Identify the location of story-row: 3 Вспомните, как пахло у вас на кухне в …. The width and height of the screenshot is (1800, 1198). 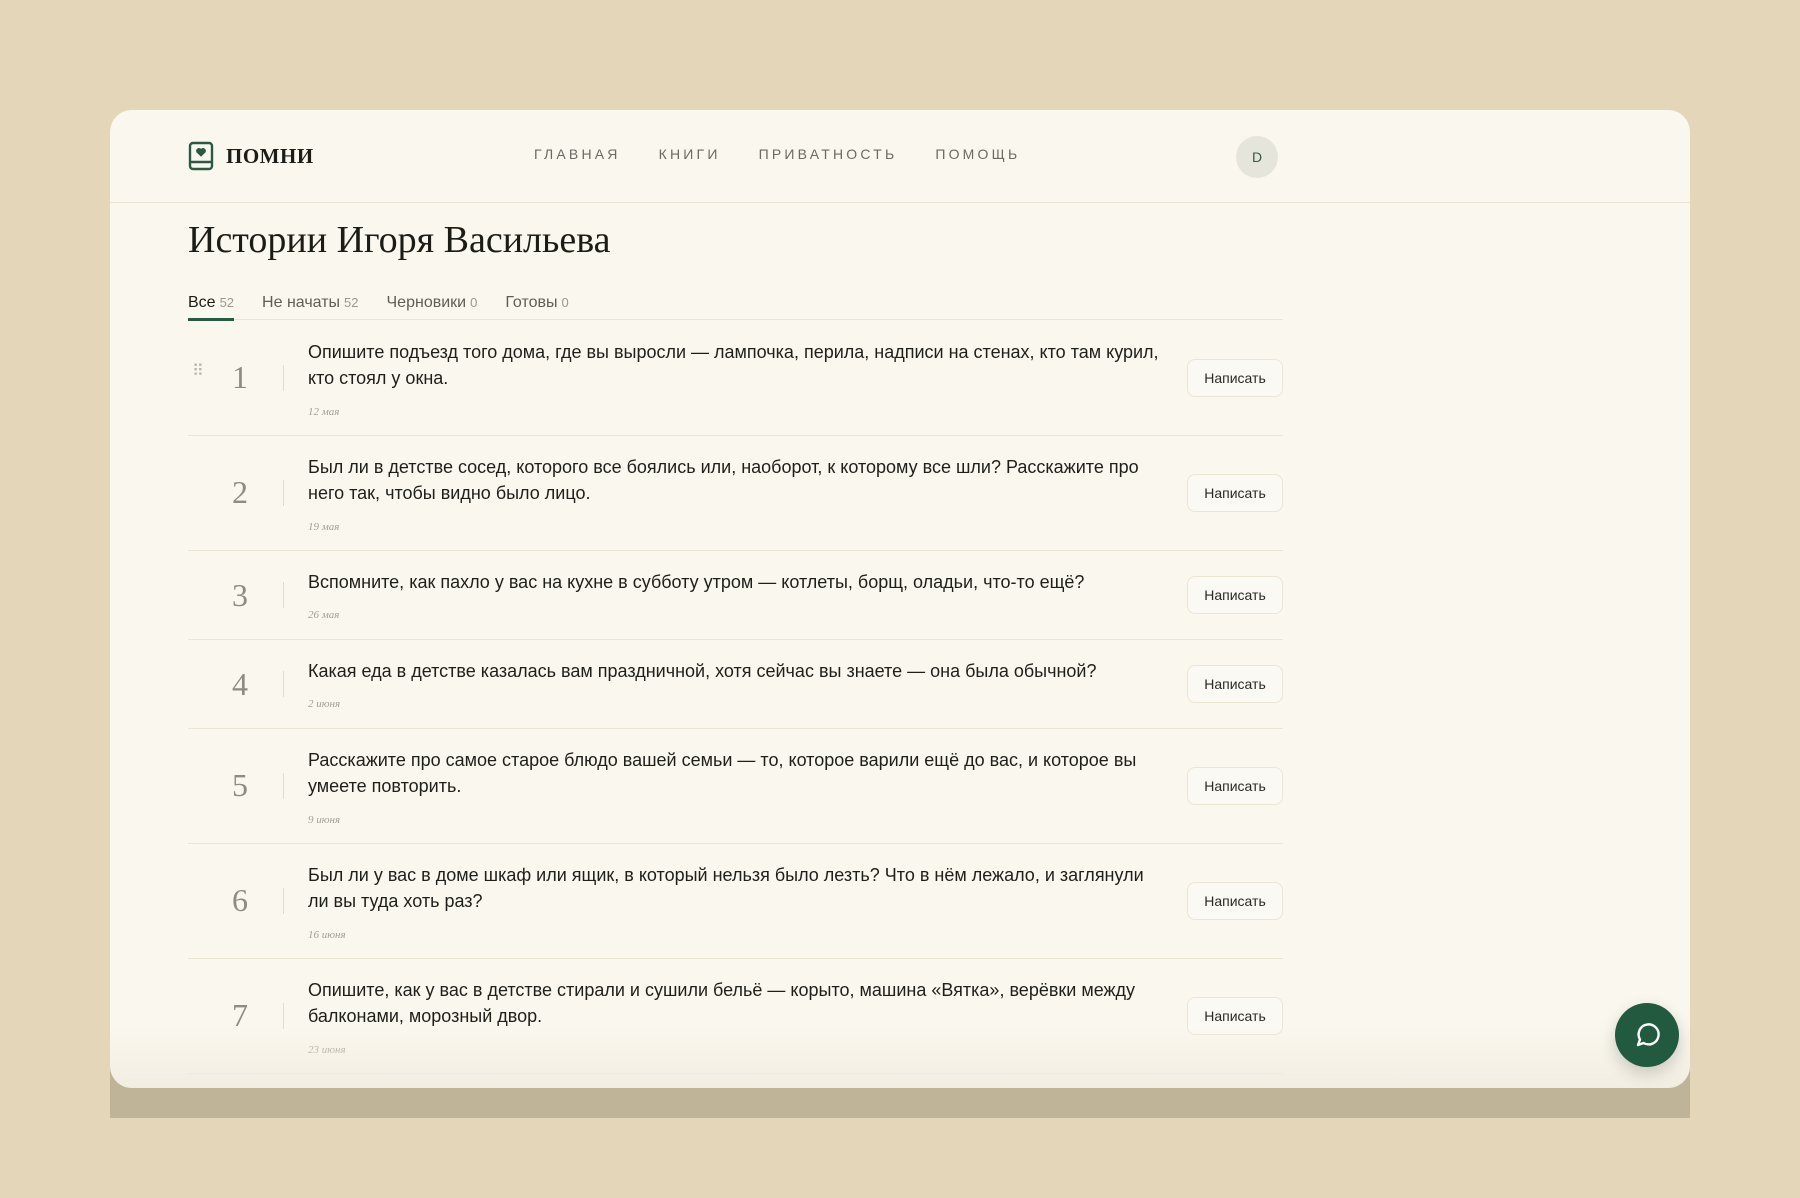
(735, 595).